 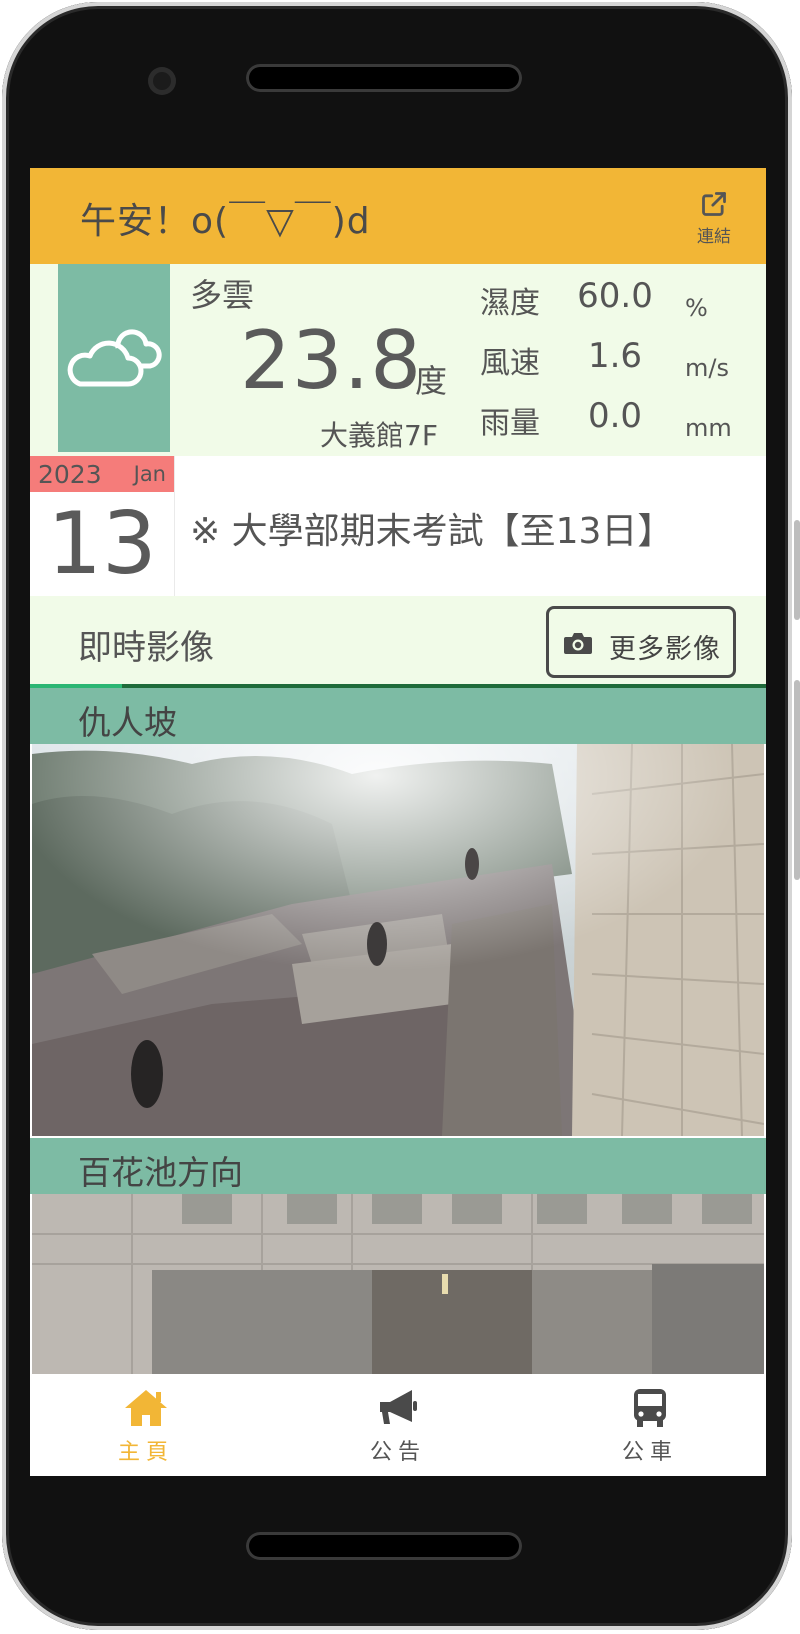 What do you see at coordinates (331, 360) in the screenshot?
I see `temperature-value: 23.8` at bounding box center [331, 360].